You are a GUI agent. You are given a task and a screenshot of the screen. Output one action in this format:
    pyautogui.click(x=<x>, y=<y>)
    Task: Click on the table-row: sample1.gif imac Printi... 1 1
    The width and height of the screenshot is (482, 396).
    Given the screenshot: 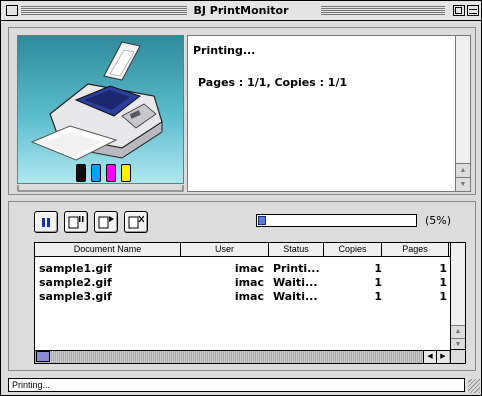 What is the action you would take?
    pyautogui.click(x=243, y=269)
    